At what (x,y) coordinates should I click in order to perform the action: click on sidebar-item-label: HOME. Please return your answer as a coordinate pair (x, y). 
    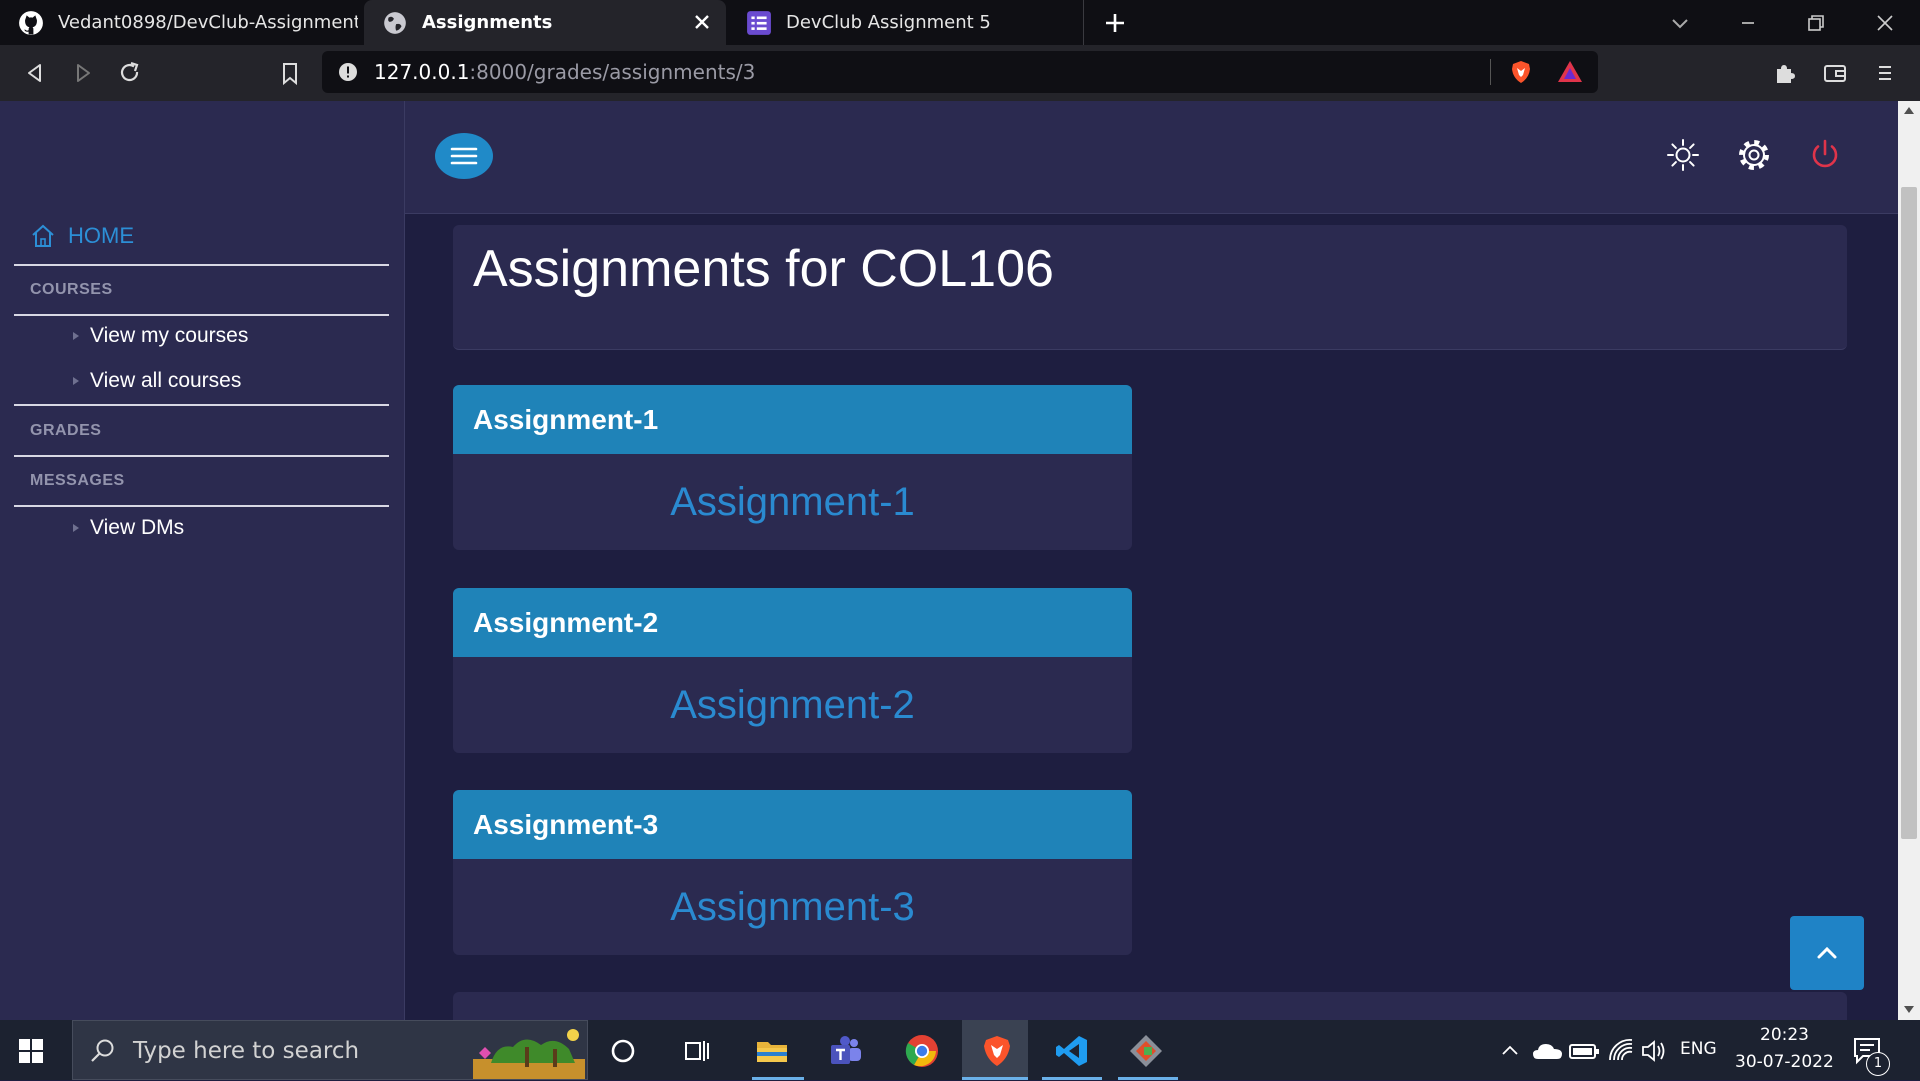
    Looking at the image, I should click on (101, 235).